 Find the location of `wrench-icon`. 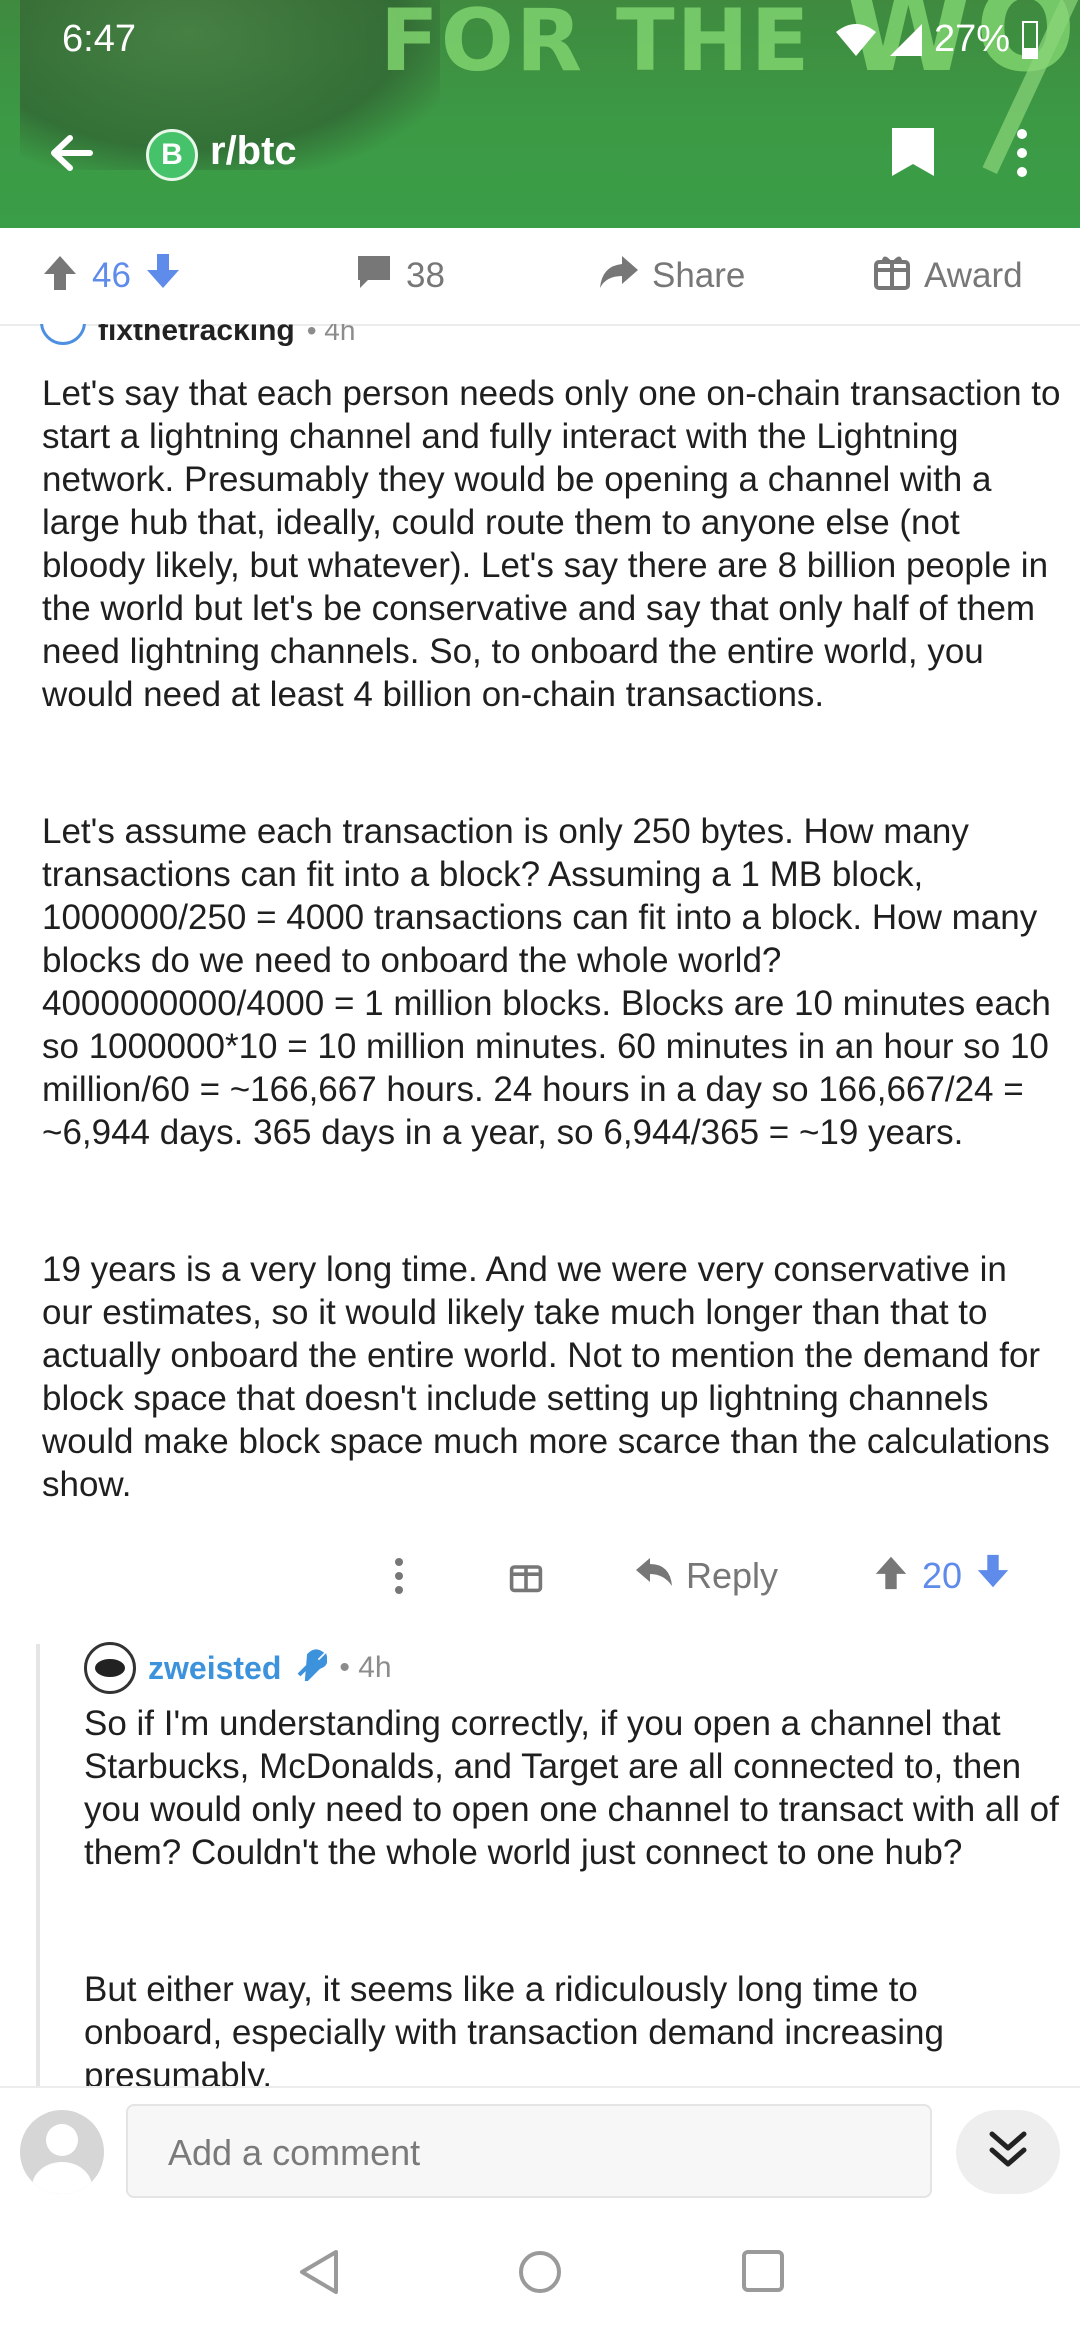

wrench-icon is located at coordinates (310, 1668).